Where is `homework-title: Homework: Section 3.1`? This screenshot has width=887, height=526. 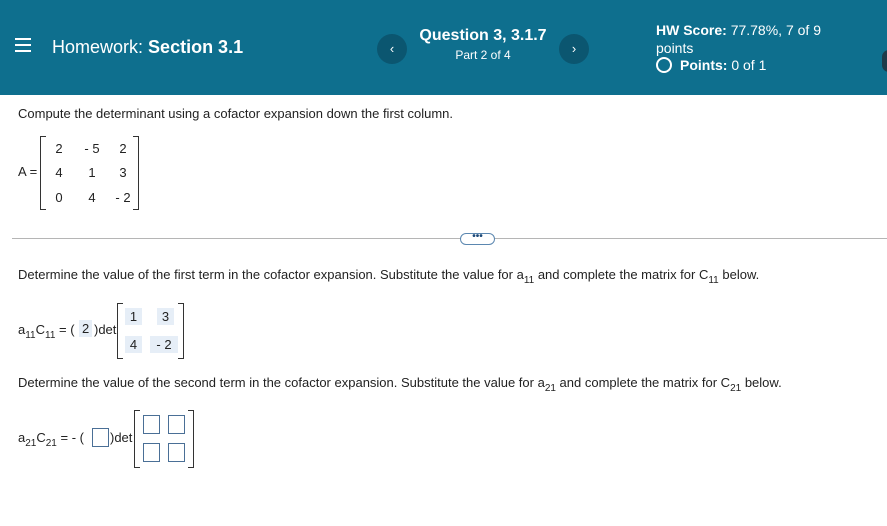
homework-title: Homework: Section 3.1 is located at coordinates (147, 47).